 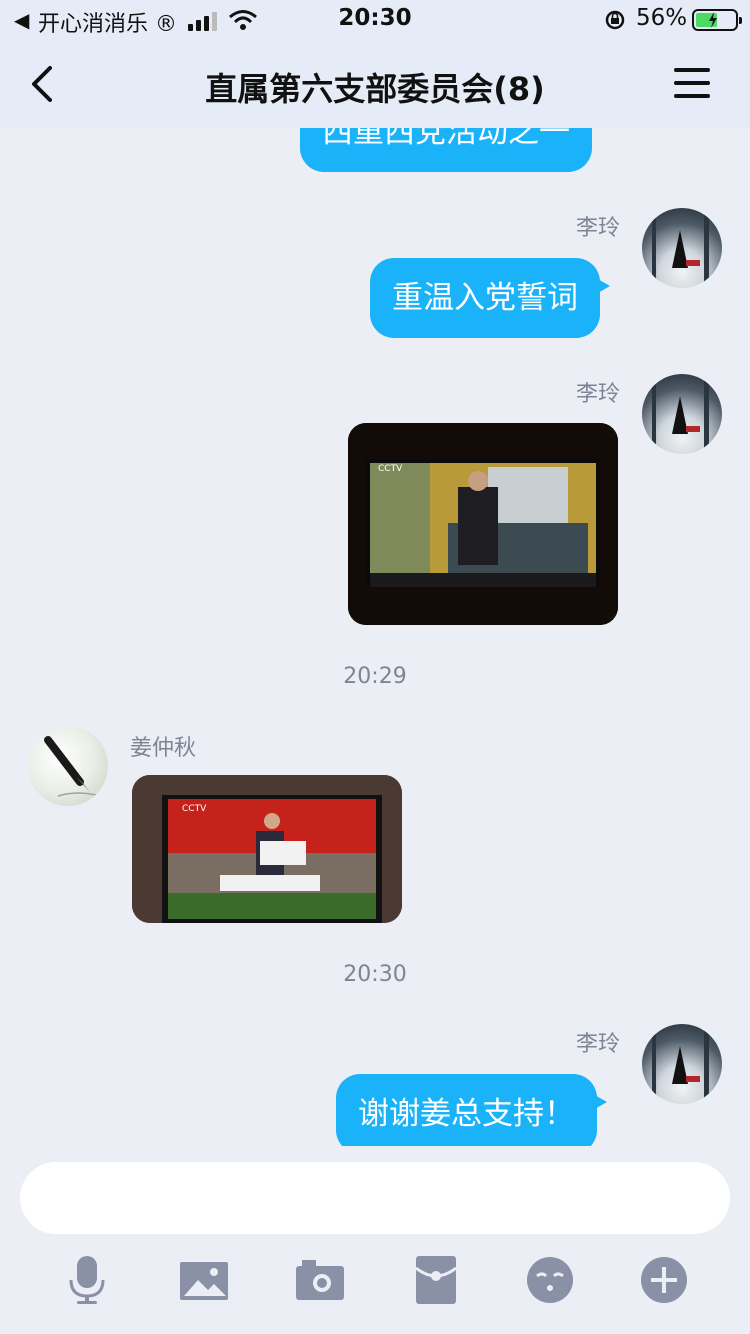 What do you see at coordinates (490, 298) in the screenshot?
I see `message-bubble: 重温入党誓词` at bounding box center [490, 298].